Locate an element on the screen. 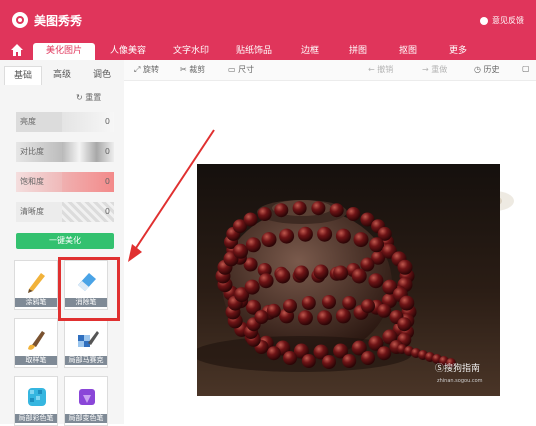 The width and height of the screenshot is (536, 426). tab-beautify: 美化图片 is located at coordinates (64, 51).